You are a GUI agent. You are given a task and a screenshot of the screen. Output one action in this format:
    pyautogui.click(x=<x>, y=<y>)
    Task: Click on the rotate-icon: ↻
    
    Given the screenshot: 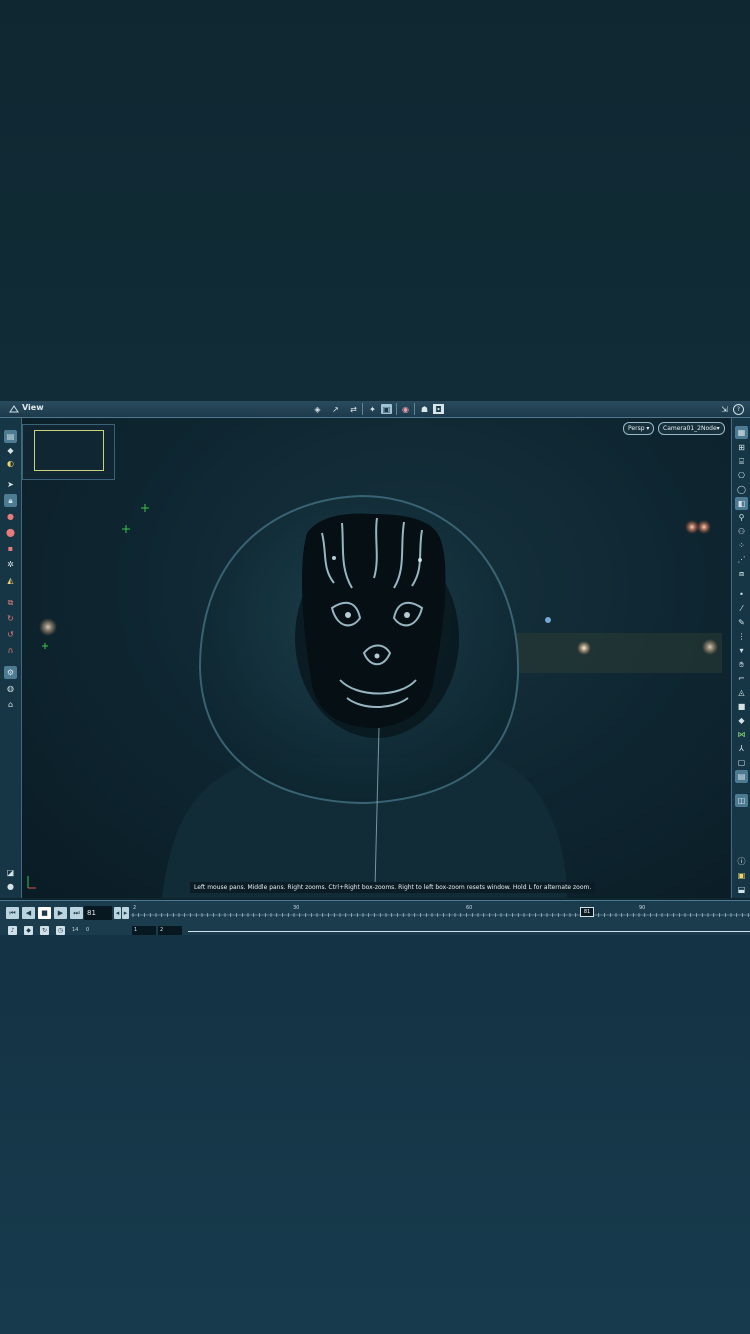 What is the action you would take?
    pyautogui.click(x=10, y=618)
    